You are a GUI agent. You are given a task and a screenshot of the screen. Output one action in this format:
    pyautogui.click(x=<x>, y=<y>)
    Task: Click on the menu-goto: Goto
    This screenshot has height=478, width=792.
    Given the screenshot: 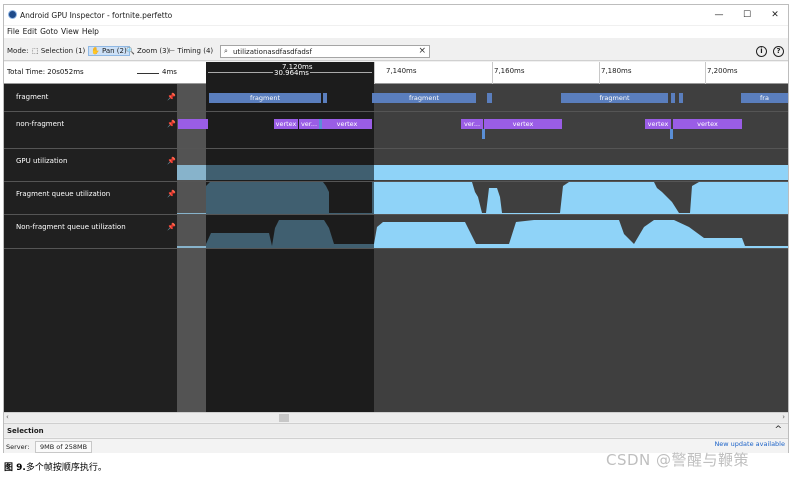 What is the action you would take?
    pyautogui.click(x=49, y=32)
    